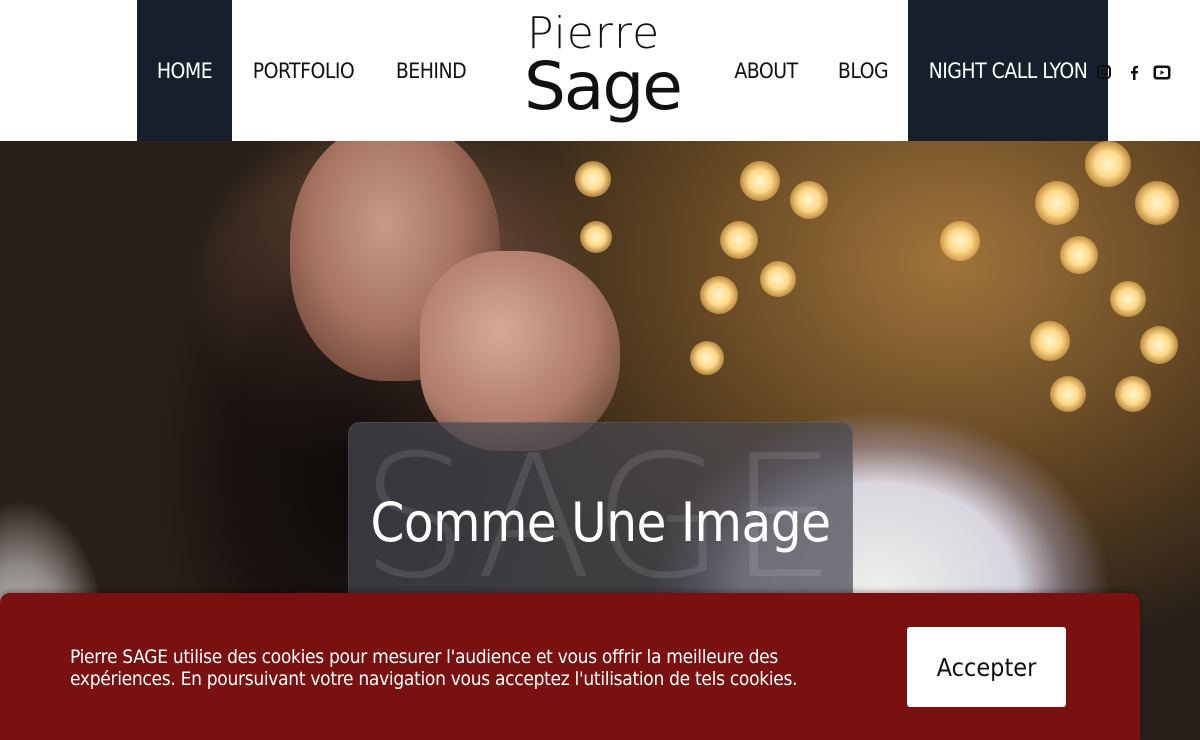 This screenshot has height=740, width=1200. What do you see at coordinates (863, 70) in the screenshot?
I see `nav-blog: BLOG` at bounding box center [863, 70].